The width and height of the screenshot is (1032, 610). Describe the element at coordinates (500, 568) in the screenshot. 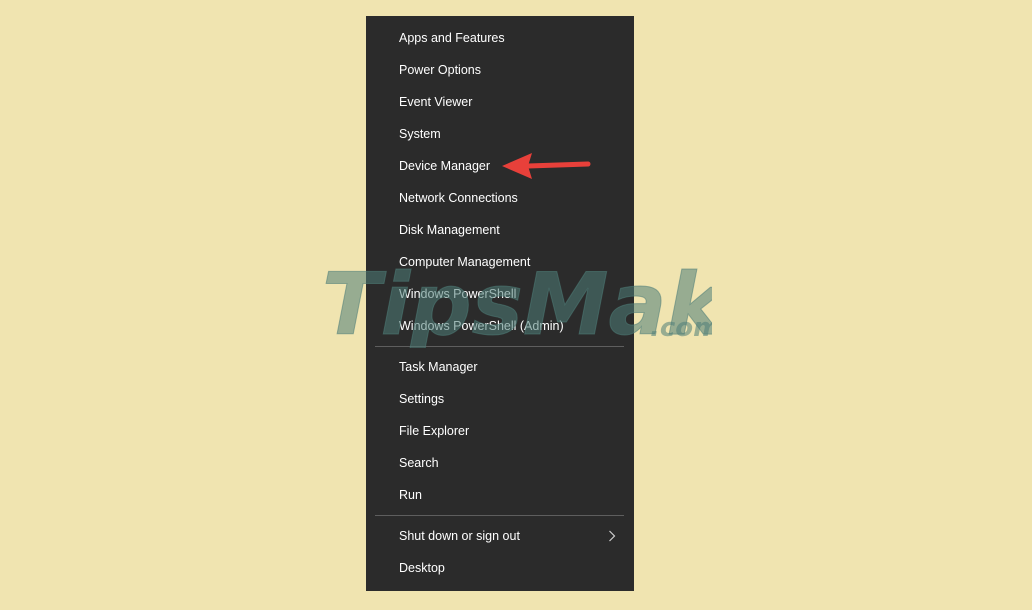

I see `menu-item-desktop: Desktop` at that location.